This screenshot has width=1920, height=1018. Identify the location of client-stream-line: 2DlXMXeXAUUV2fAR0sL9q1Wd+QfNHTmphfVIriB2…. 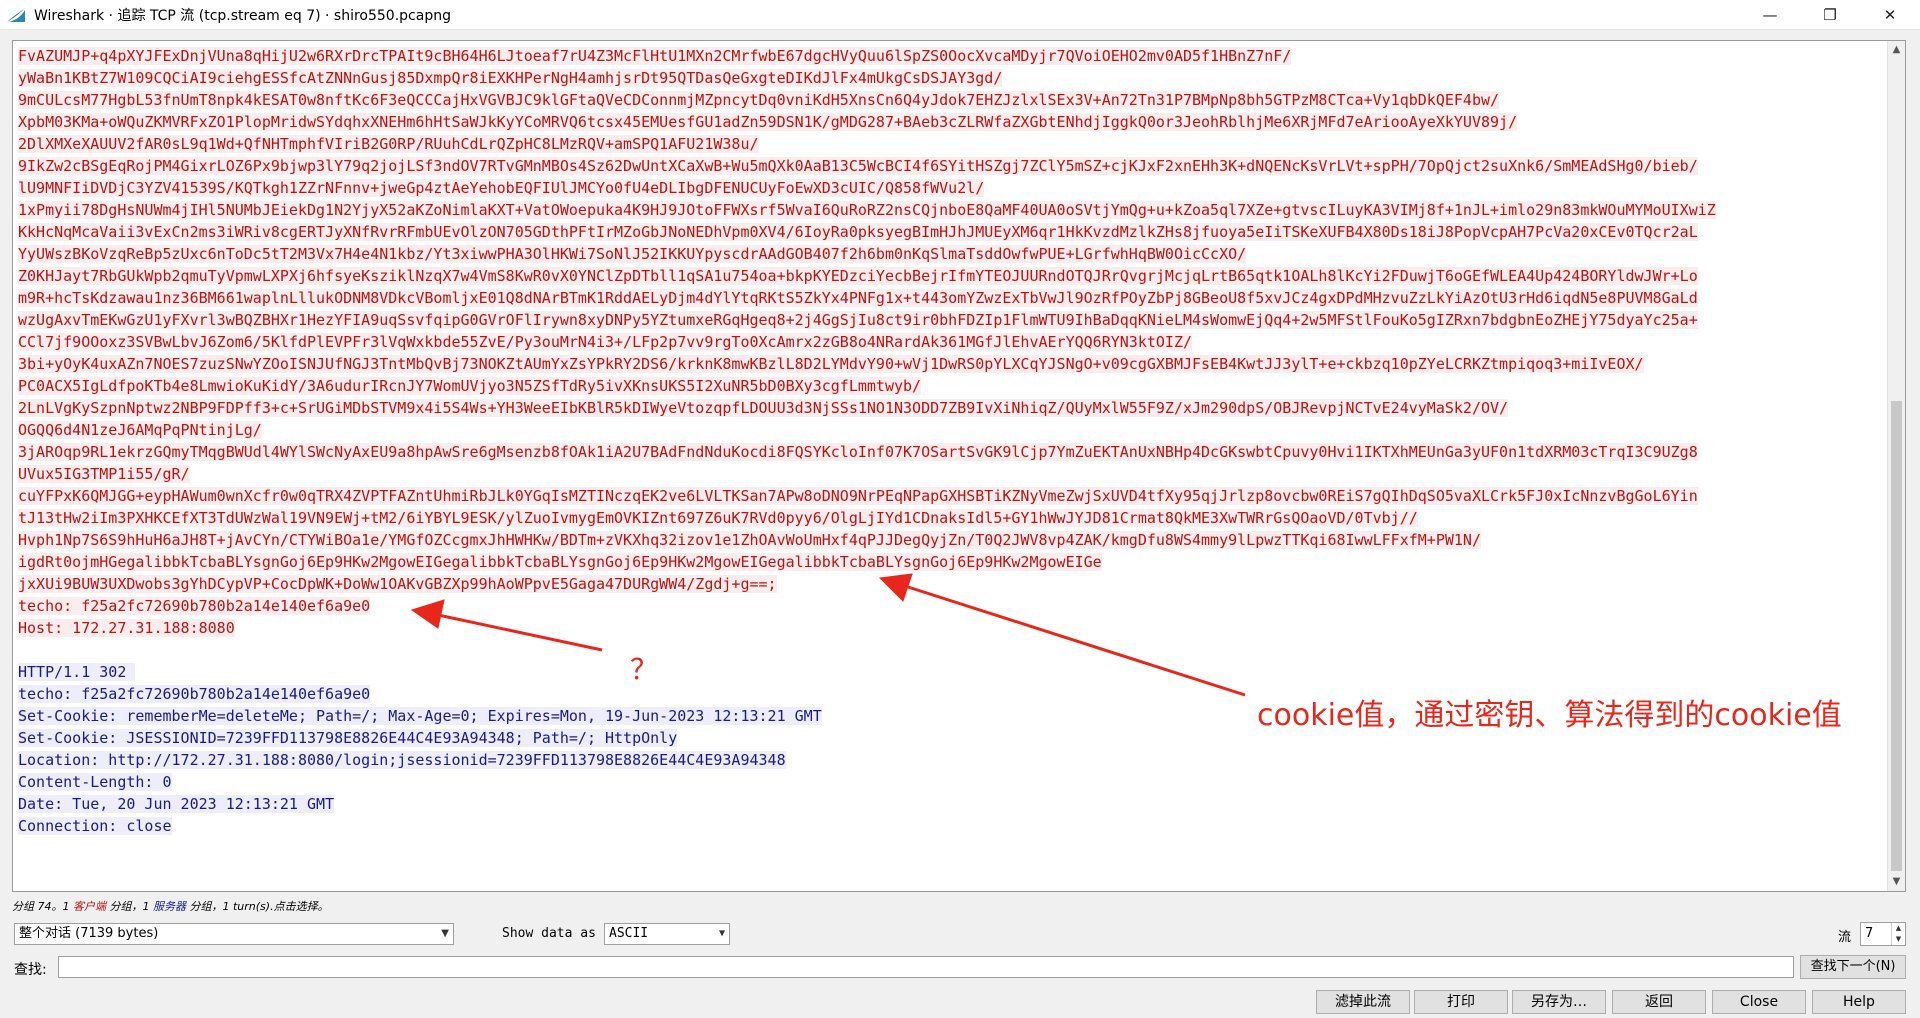
(949, 144).